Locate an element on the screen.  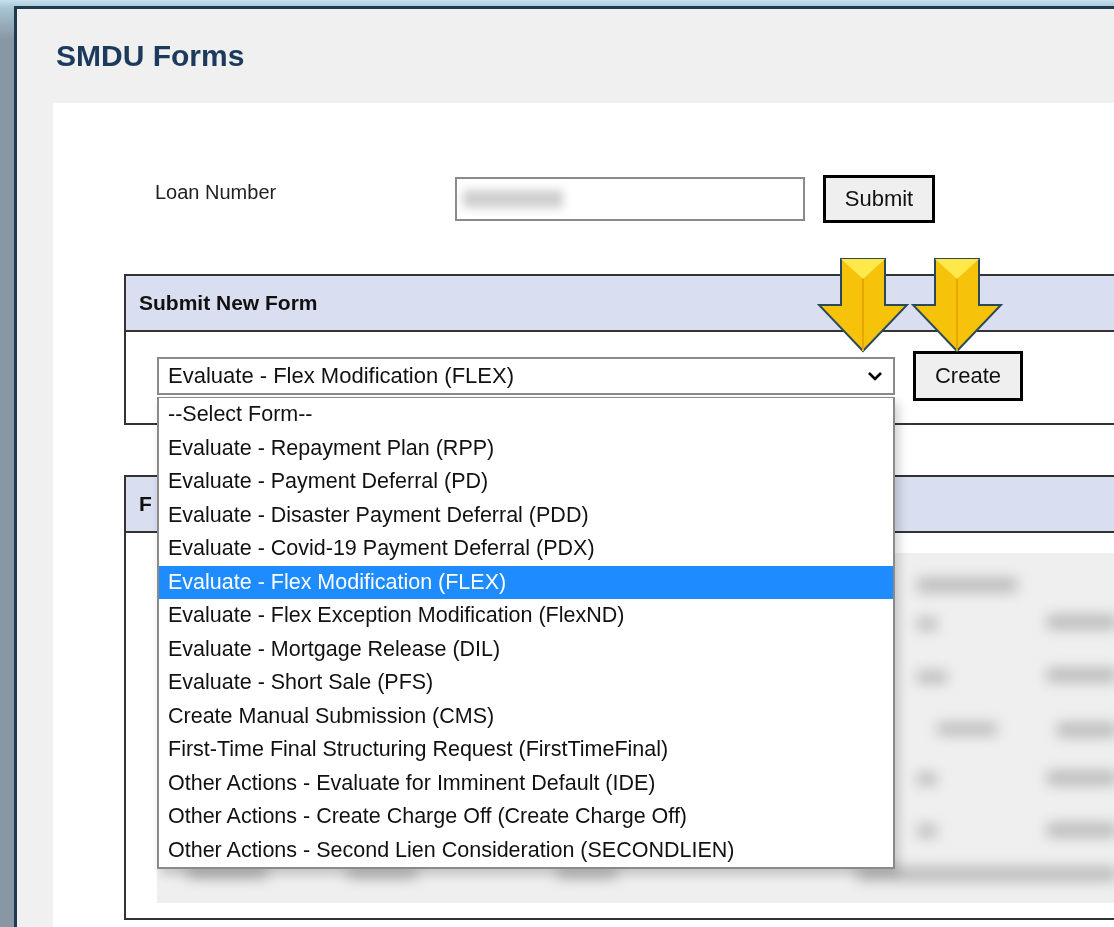
submit-button: Submit is located at coordinates (879, 199).